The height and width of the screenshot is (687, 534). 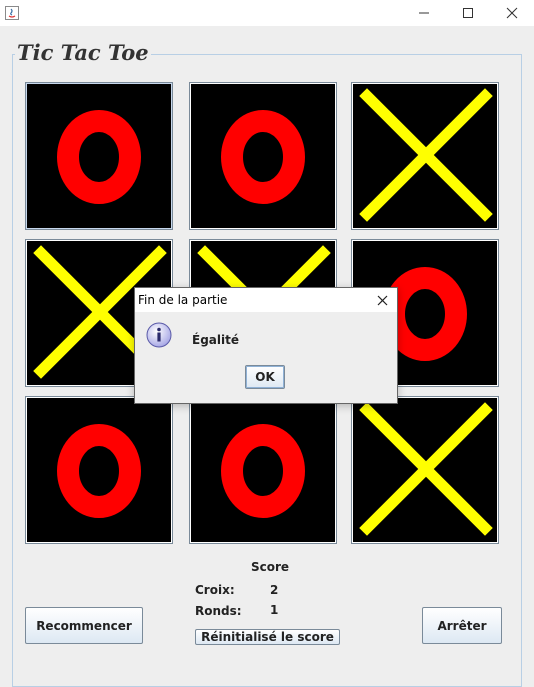 I want to click on score-title: Score, so click(x=270, y=567).